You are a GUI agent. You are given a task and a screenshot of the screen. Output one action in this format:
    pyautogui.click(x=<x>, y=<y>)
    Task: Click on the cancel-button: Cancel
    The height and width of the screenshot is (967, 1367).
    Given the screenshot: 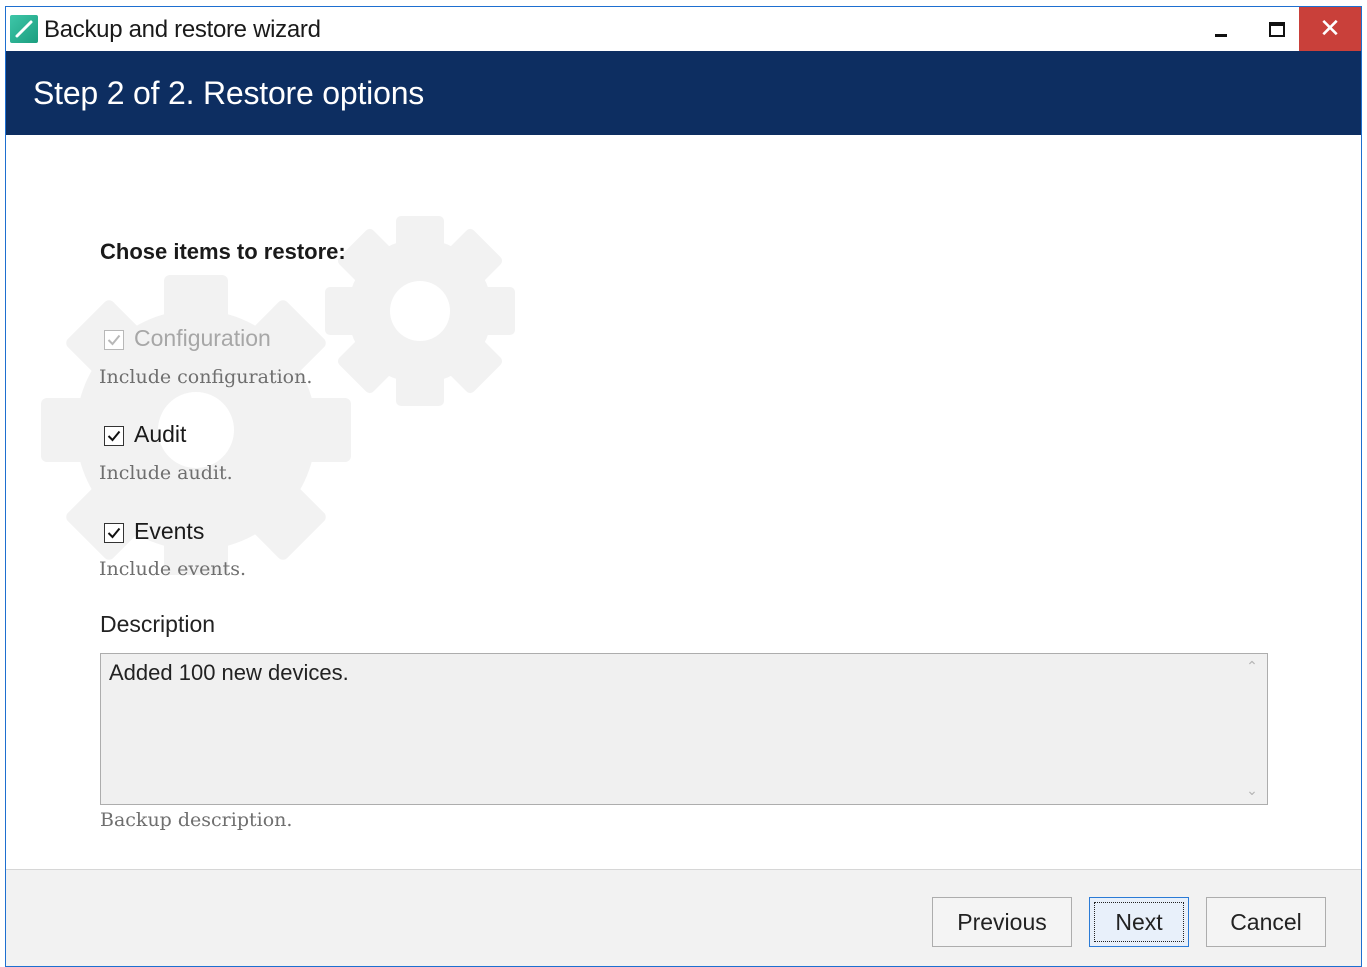 What is the action you would take?
    pyautogui.click(x=1266, y=922)
    